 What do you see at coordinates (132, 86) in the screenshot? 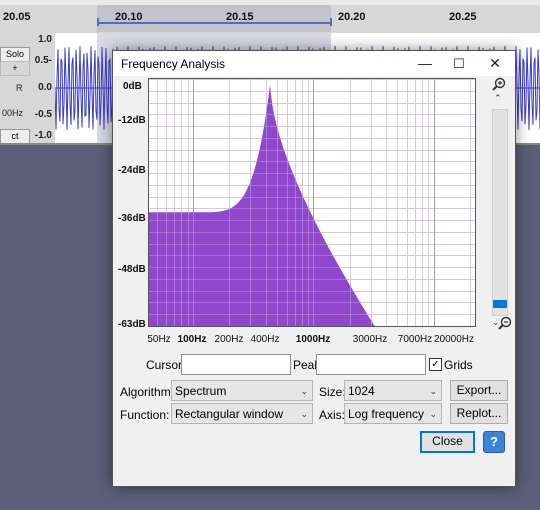
I see `y-axis-label: 0dB` at bounding box center [132, 86].